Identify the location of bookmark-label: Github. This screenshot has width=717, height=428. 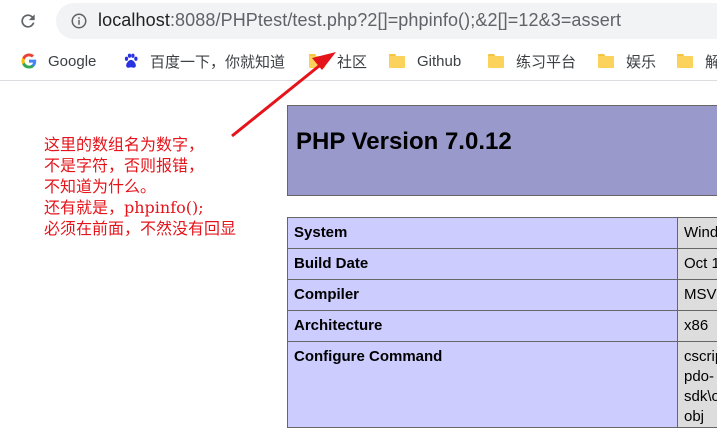
(439, 61).